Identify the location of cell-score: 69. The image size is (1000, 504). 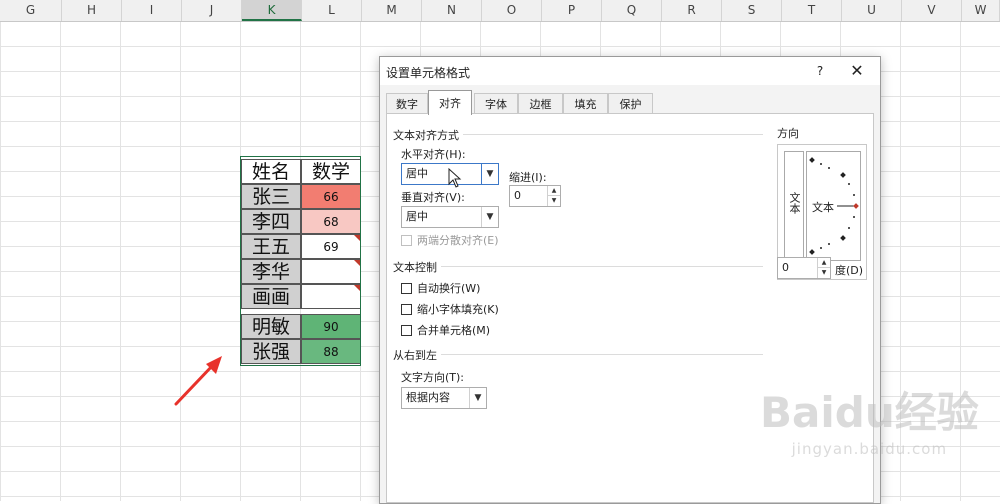
(331, 246).